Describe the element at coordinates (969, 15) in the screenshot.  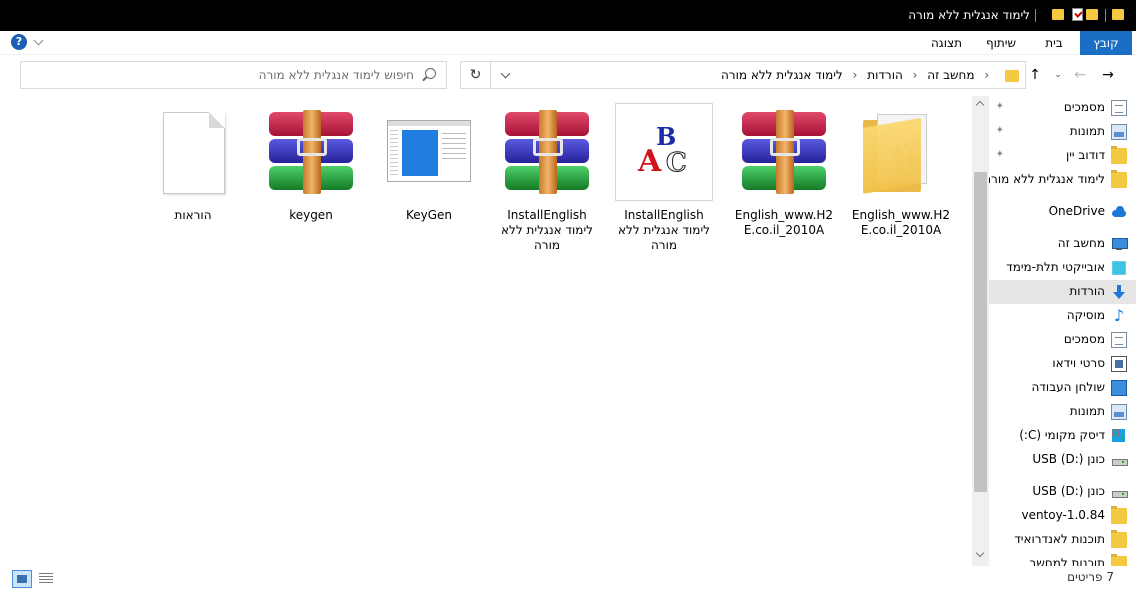
I see `window-title: לימוד אנגלית ללא מורה` at that location.